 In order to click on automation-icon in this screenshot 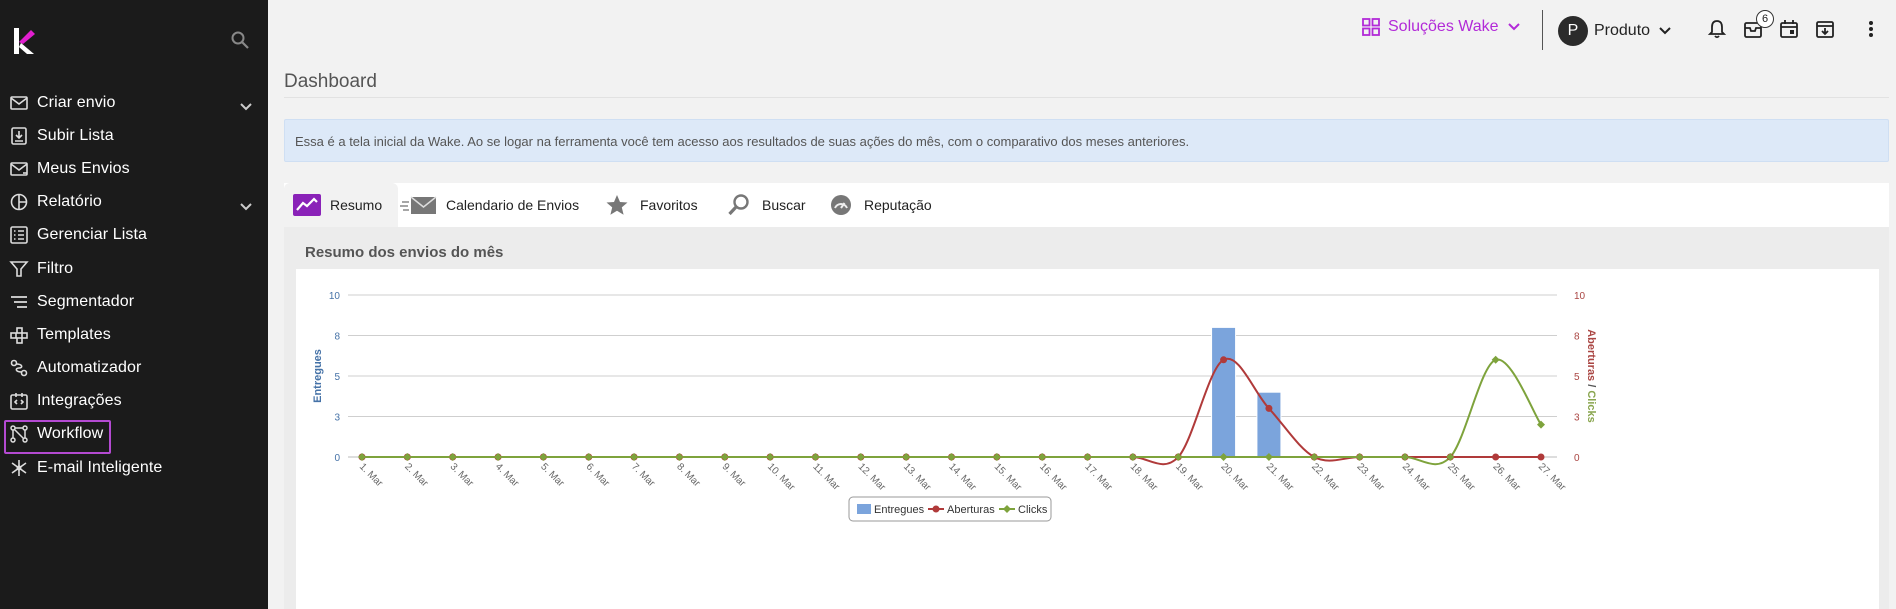, I will do `click(19, 368)`.